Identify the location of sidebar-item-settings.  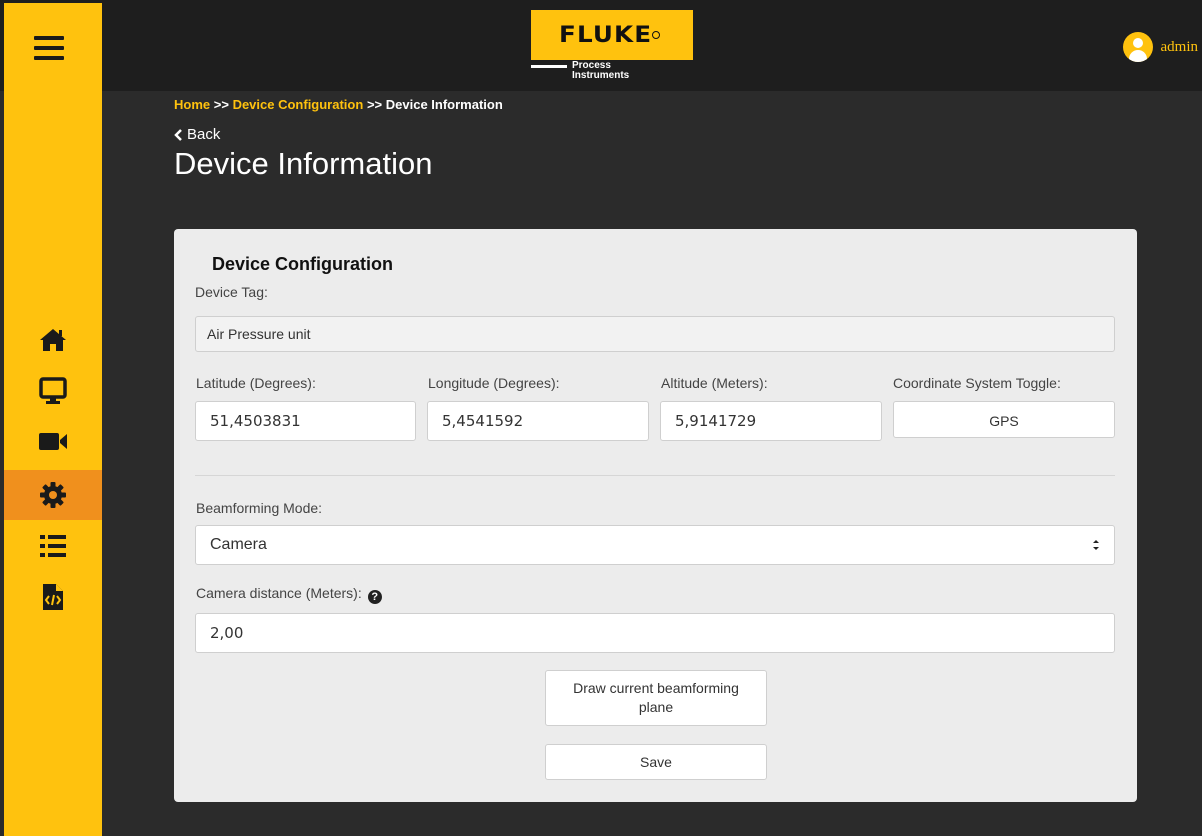
(53, 495).